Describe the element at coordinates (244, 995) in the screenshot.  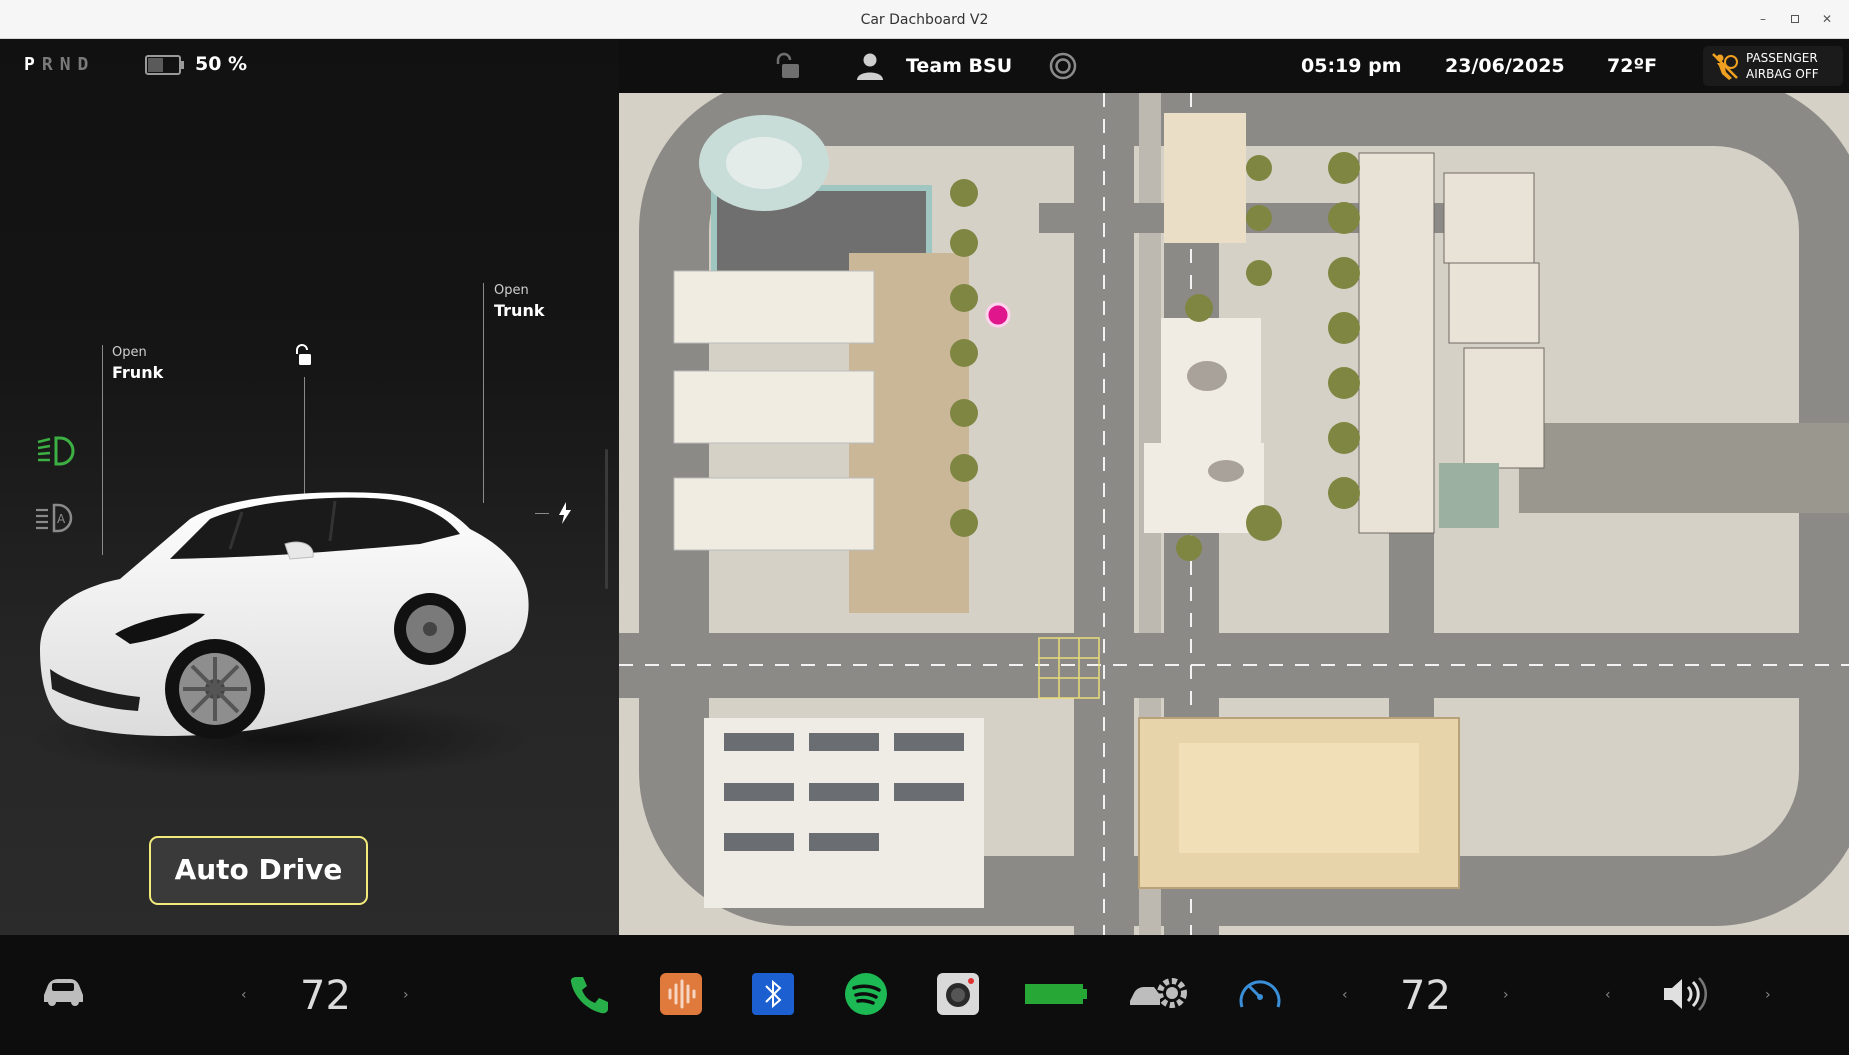
I see `driver-temp-down-button: ‹` at that location.